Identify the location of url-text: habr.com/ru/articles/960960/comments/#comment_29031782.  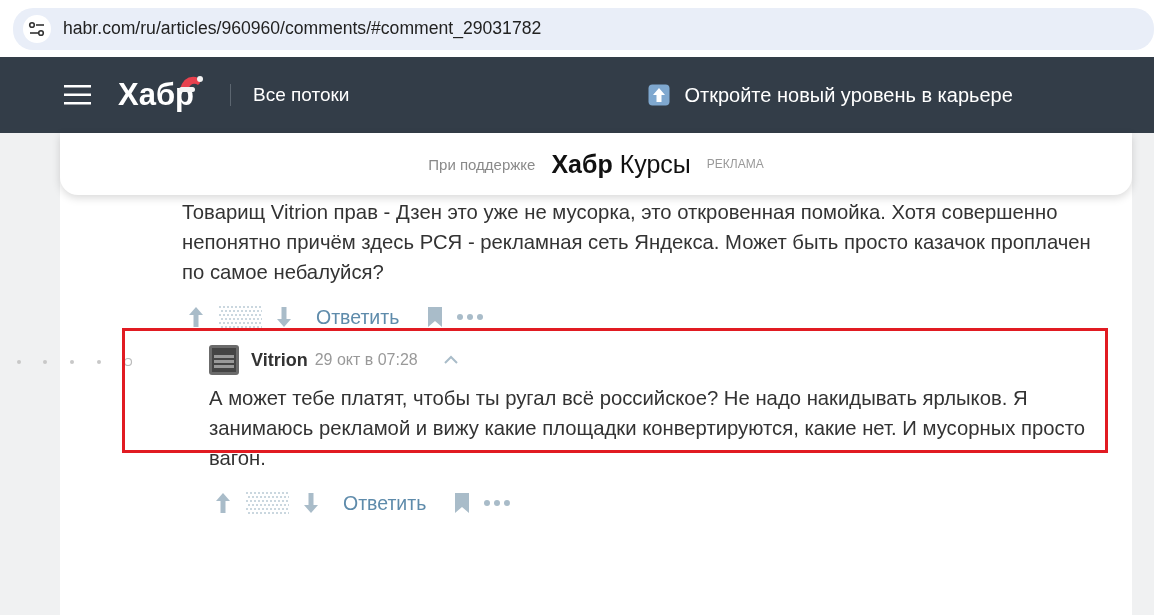
(302, 28).